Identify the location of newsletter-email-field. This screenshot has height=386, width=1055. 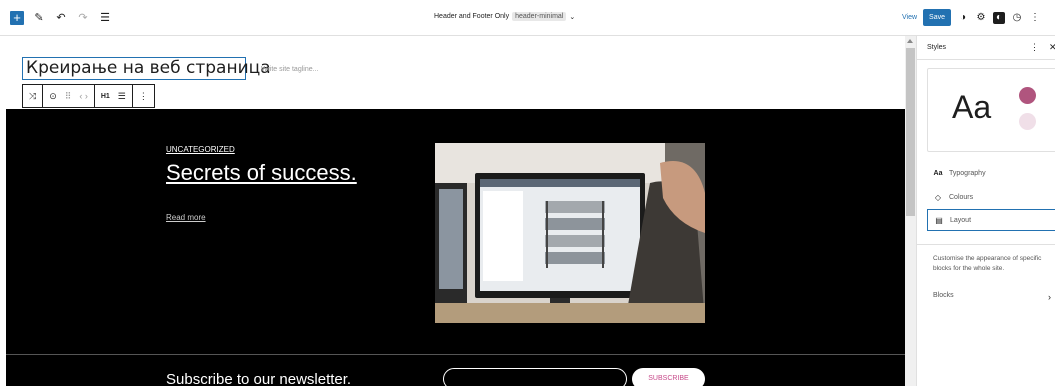
(535, 377).